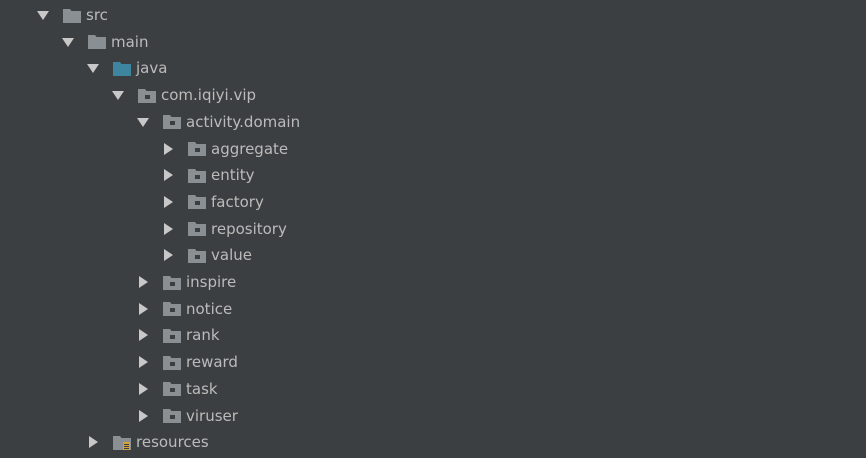 The image size is (866, 458). What do you see at coordinates (231, 255) in the screenshot?
I see `tree-node-label: value` at bounding box center [231, 255].